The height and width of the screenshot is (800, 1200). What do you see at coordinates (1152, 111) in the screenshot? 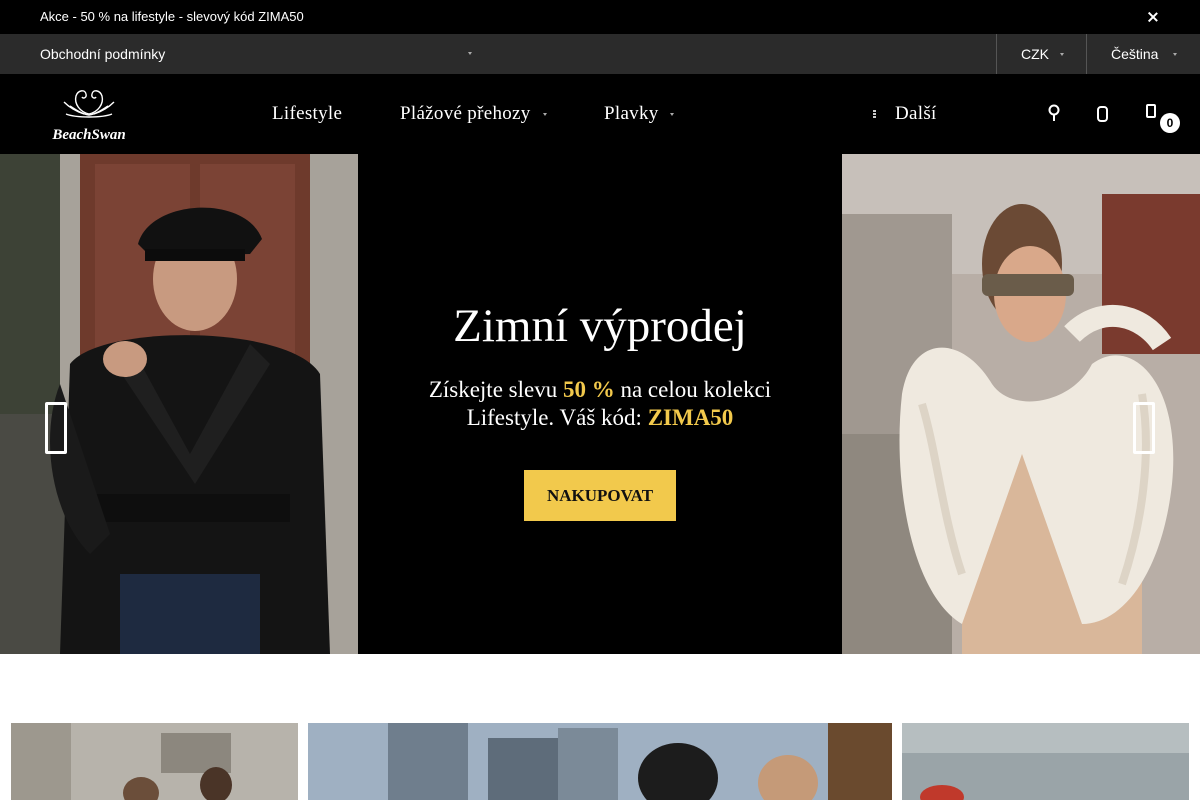
I see `cart-icon` at bounding box center [1152, 111].